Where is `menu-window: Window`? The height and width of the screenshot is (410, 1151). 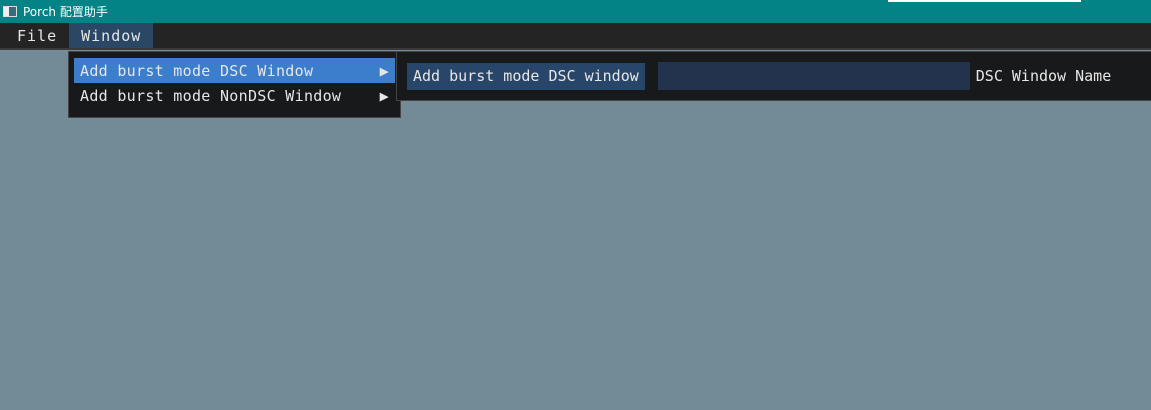
menu-window: Window is located at coordinates (111, 35).